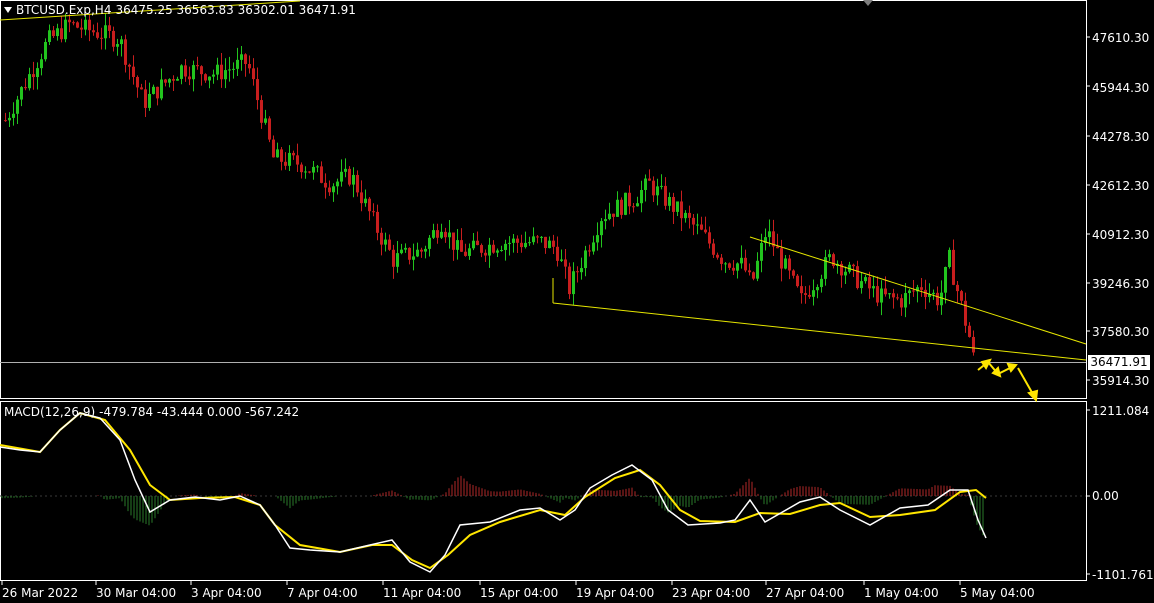 The width and height of the screenshot is (1154, 603). Describe the element at coordinates (8, 10) in the screenshot. I see `symbol-dropdown-icon` at that location.